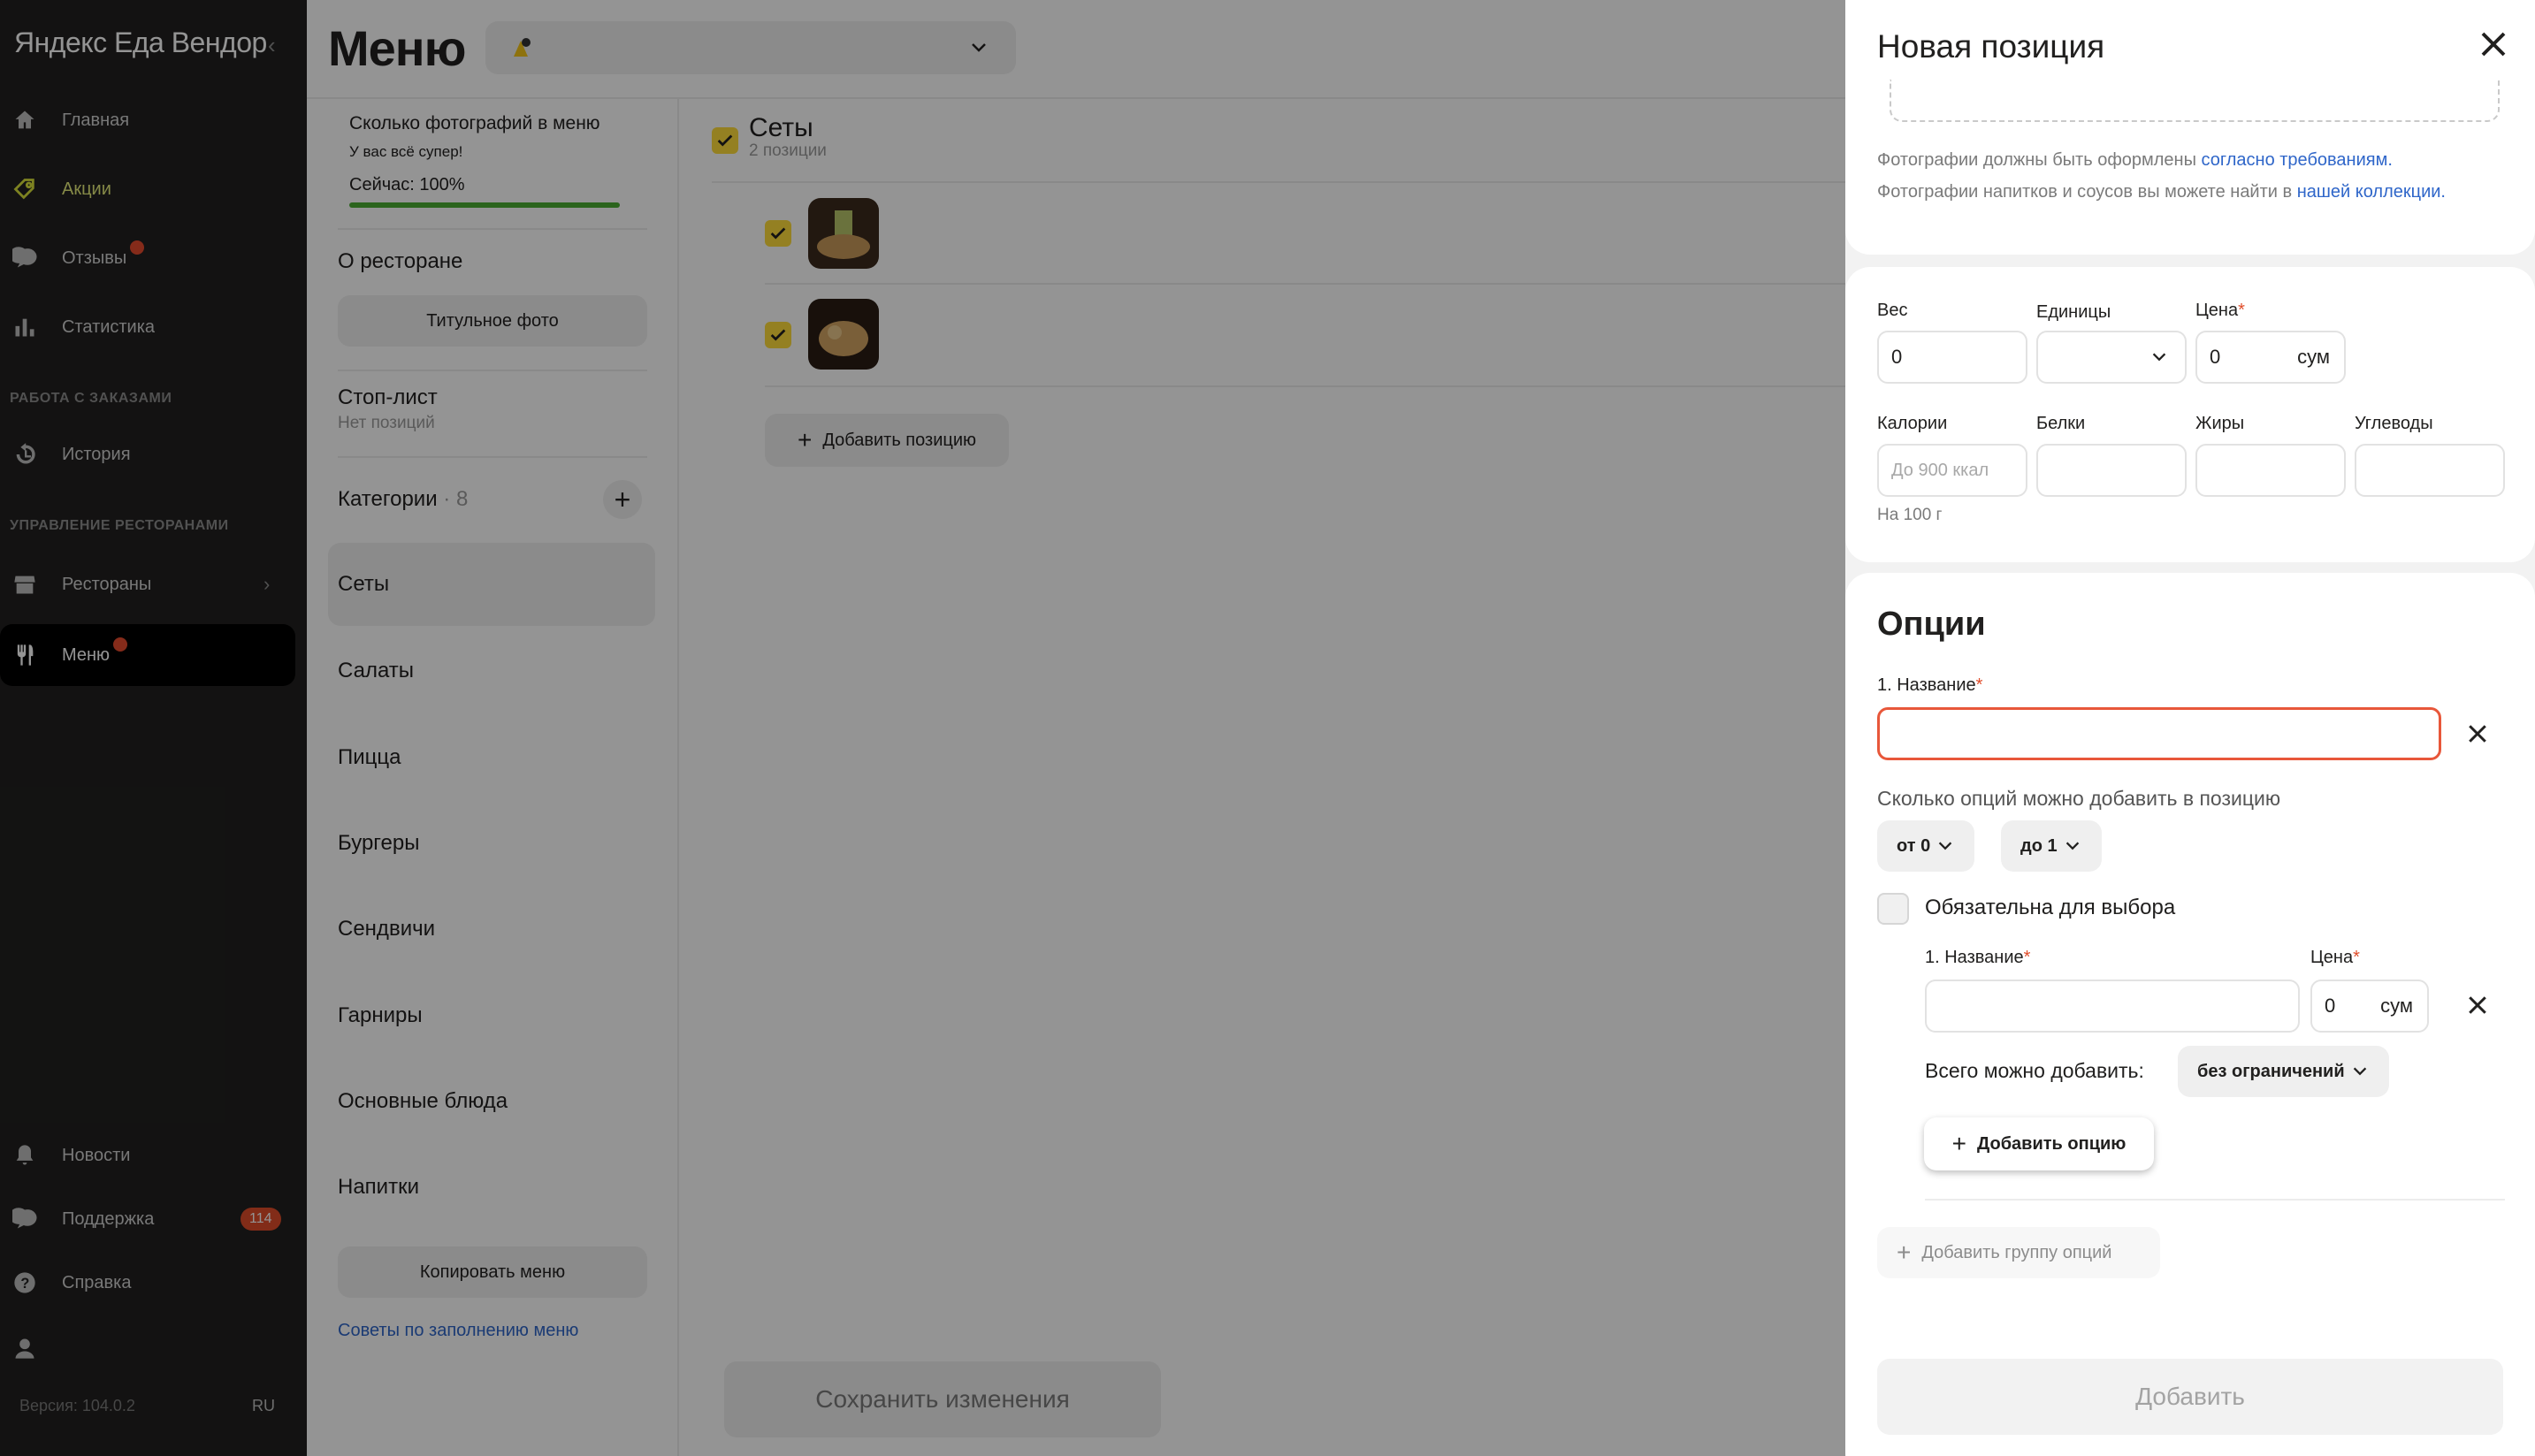 The height and width of the screenshot is (1456, 2535). I want to click on group-name-label: 1. Название*, so click(1930, 685).